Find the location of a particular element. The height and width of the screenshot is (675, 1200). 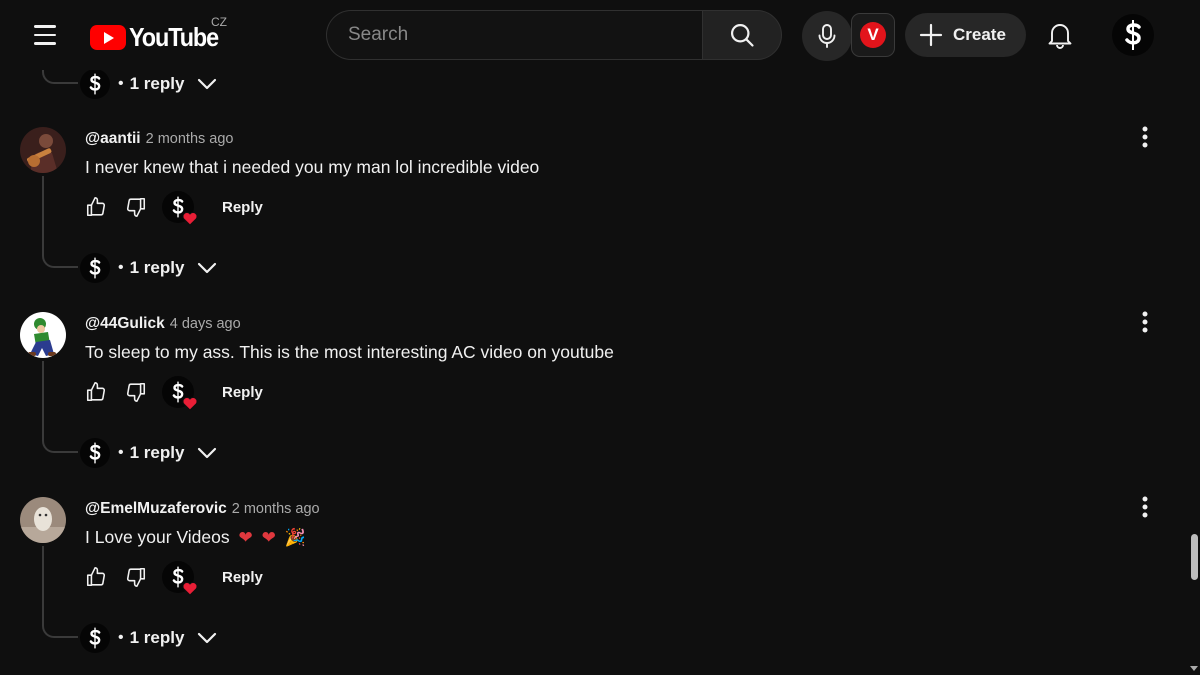

comment-text-content: I Love your Videos is located at coordinates (157, 537).